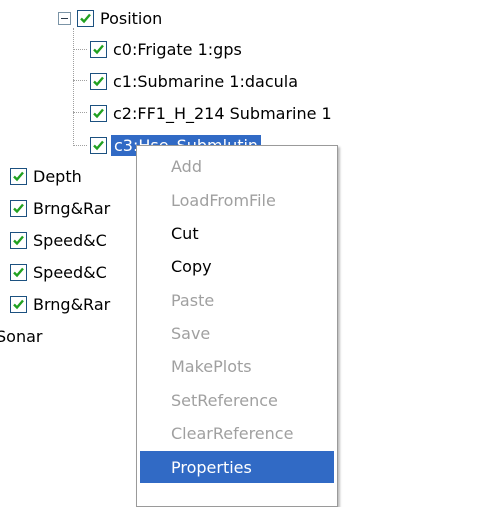 The image size is (493, 507). I want to click on menu-item-set-reference: SetReference, so click(237, 400).